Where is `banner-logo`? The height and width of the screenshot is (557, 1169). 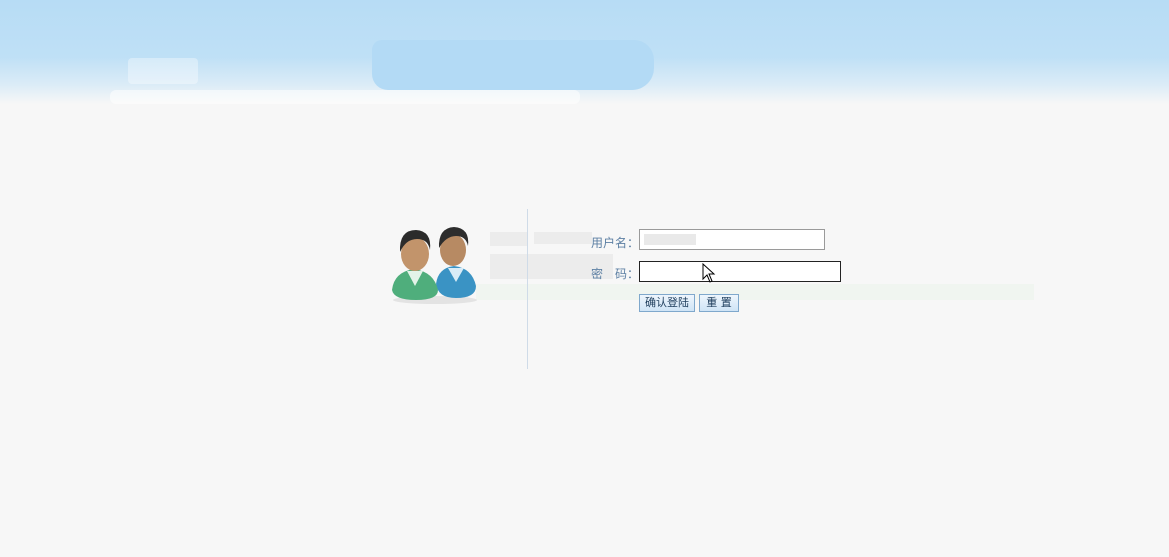
banner-logo is located at coordinates (163, 71).